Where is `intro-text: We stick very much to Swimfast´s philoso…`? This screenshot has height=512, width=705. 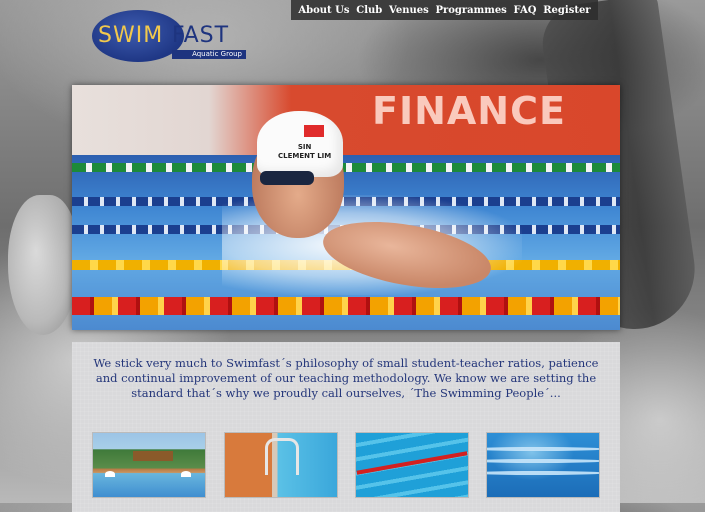 intro-text: We stick very much to Swimfast´s philoso… is located at coordinates (346, 378).